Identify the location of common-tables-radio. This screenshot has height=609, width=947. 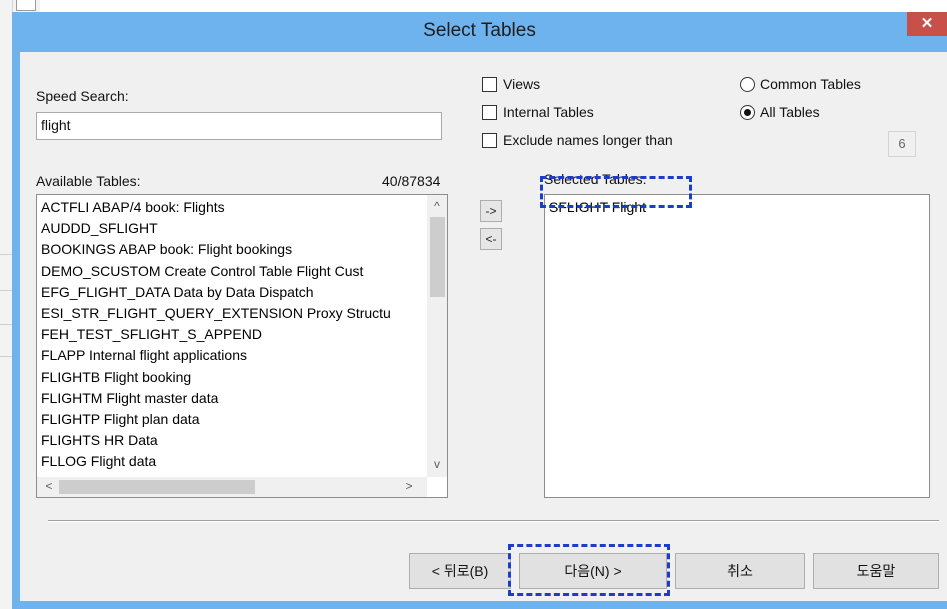
(747, 84).